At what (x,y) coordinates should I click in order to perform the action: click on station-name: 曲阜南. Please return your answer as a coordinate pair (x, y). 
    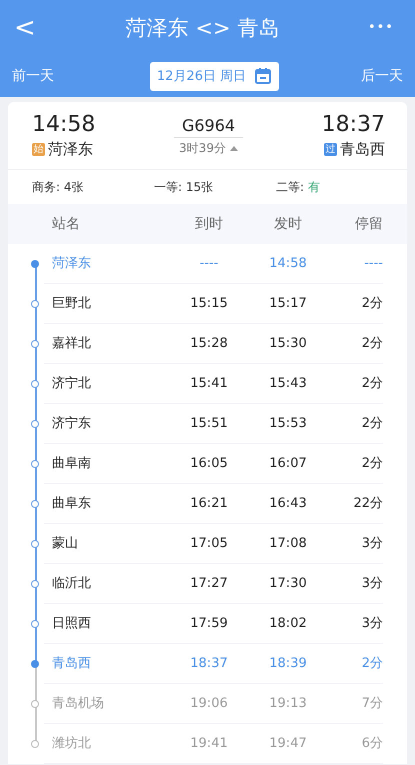
    Looking at the image, I should click on (104, 464).